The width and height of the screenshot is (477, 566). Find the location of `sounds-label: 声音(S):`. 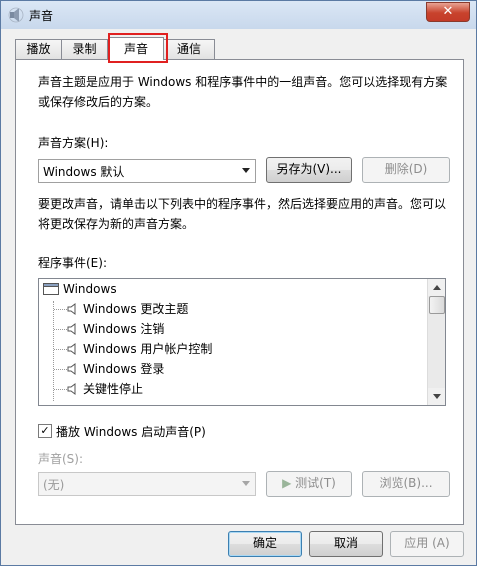

sounds-label: 声音(S): is located at coordinates (61, 459).